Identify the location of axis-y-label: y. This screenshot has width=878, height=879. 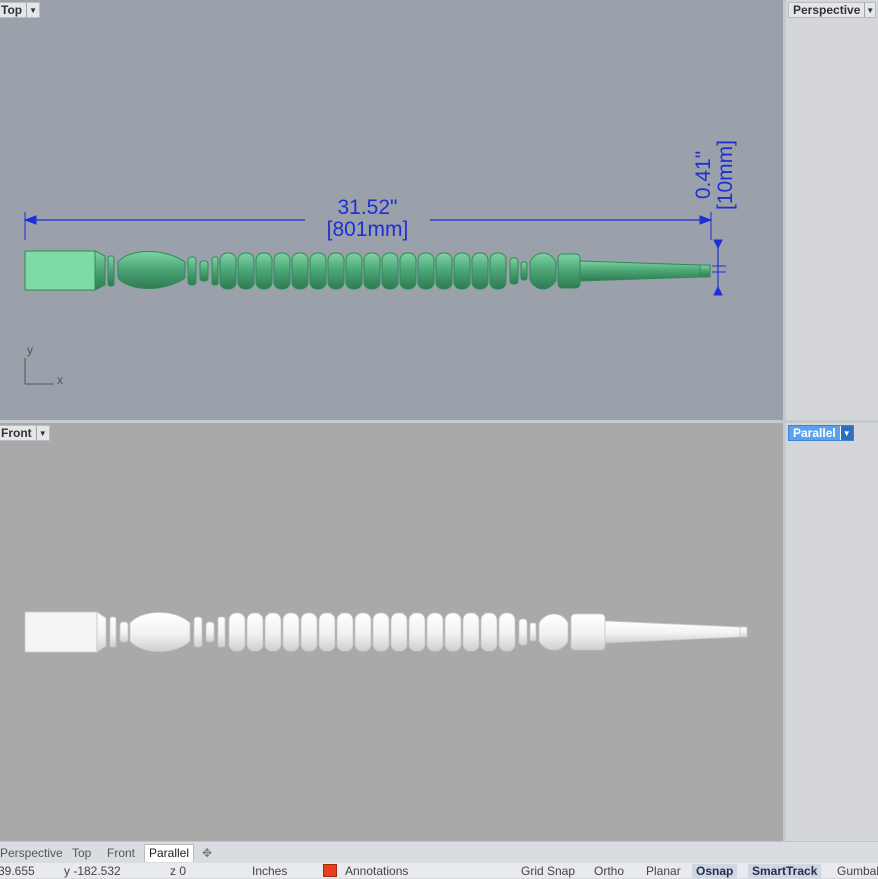
(30, 350).